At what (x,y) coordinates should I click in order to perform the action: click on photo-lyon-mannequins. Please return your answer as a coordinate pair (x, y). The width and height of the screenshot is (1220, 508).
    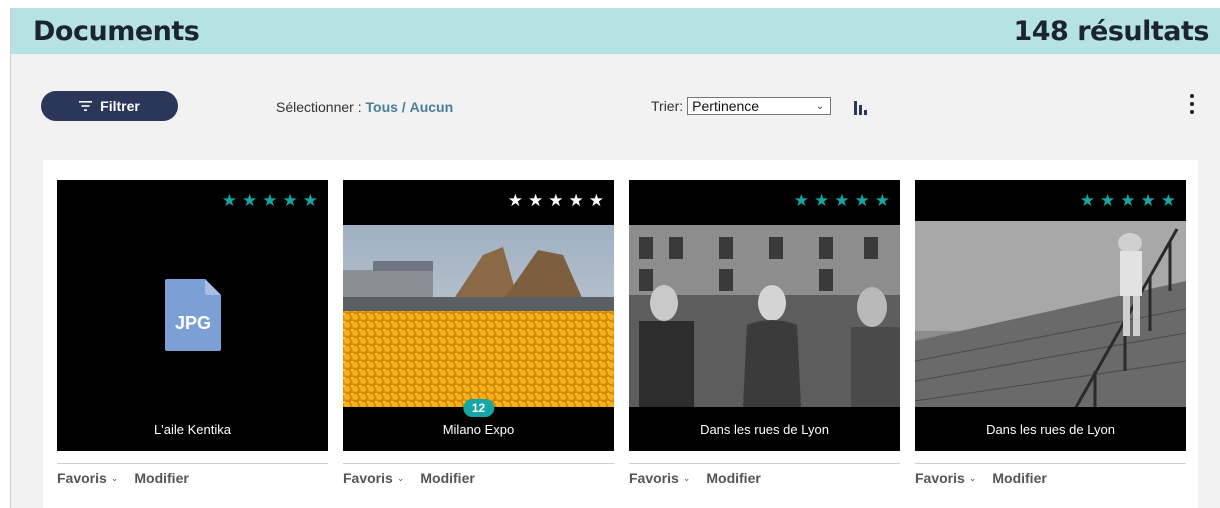
    Looking at the image, I should click on (764, 316).